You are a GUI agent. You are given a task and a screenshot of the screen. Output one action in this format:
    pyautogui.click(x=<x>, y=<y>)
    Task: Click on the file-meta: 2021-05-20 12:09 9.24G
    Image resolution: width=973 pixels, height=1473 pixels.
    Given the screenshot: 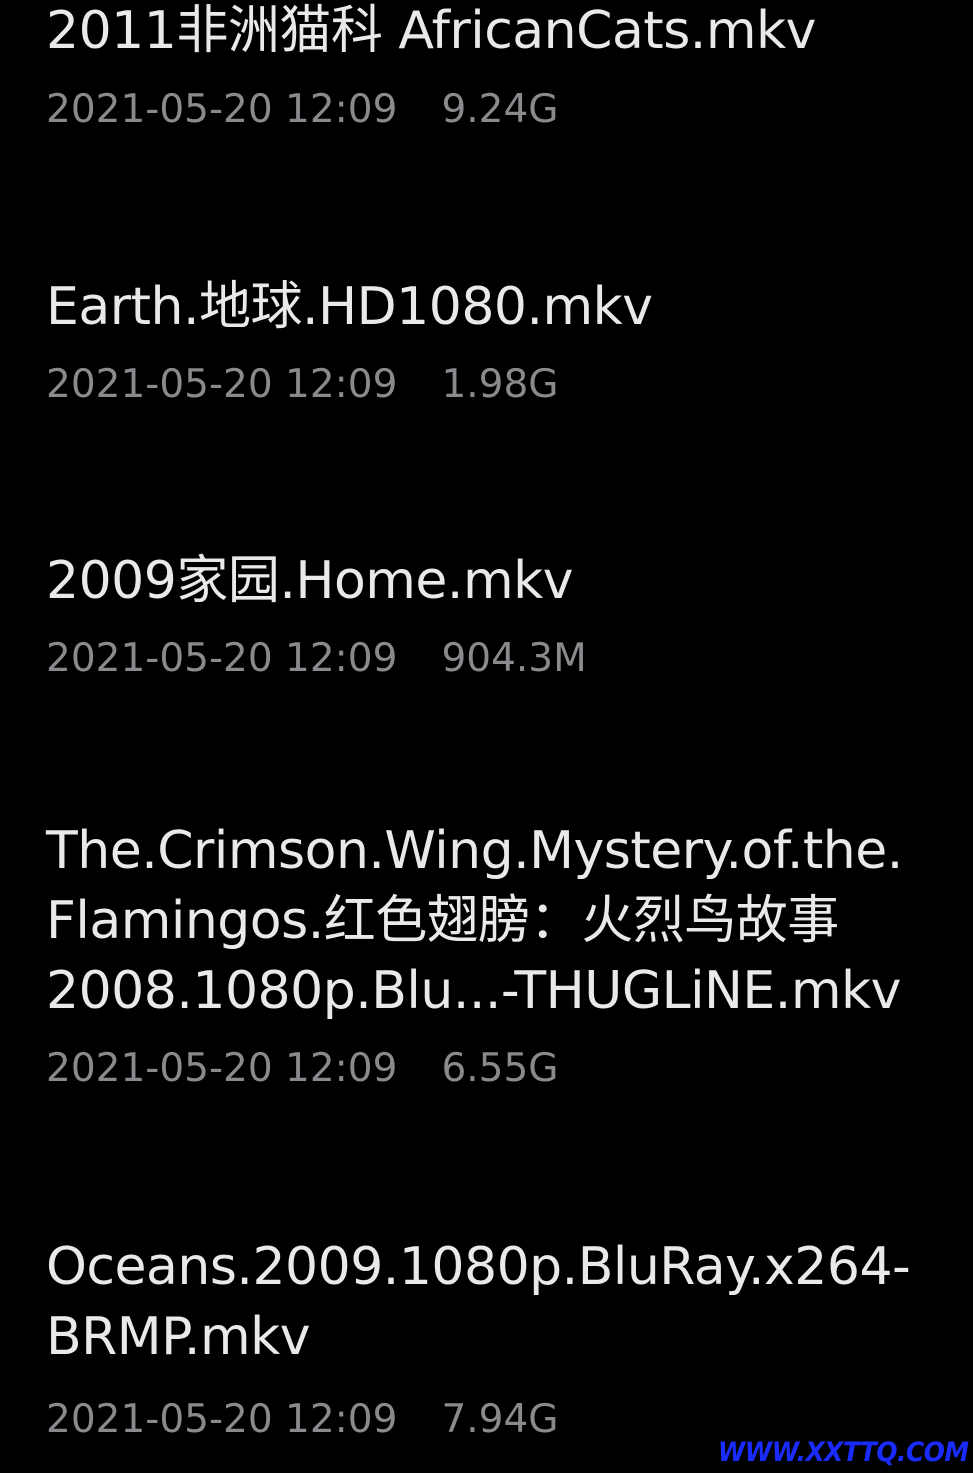 What is the action you would take?
    pyautogui.click(x=302, y=110)
    